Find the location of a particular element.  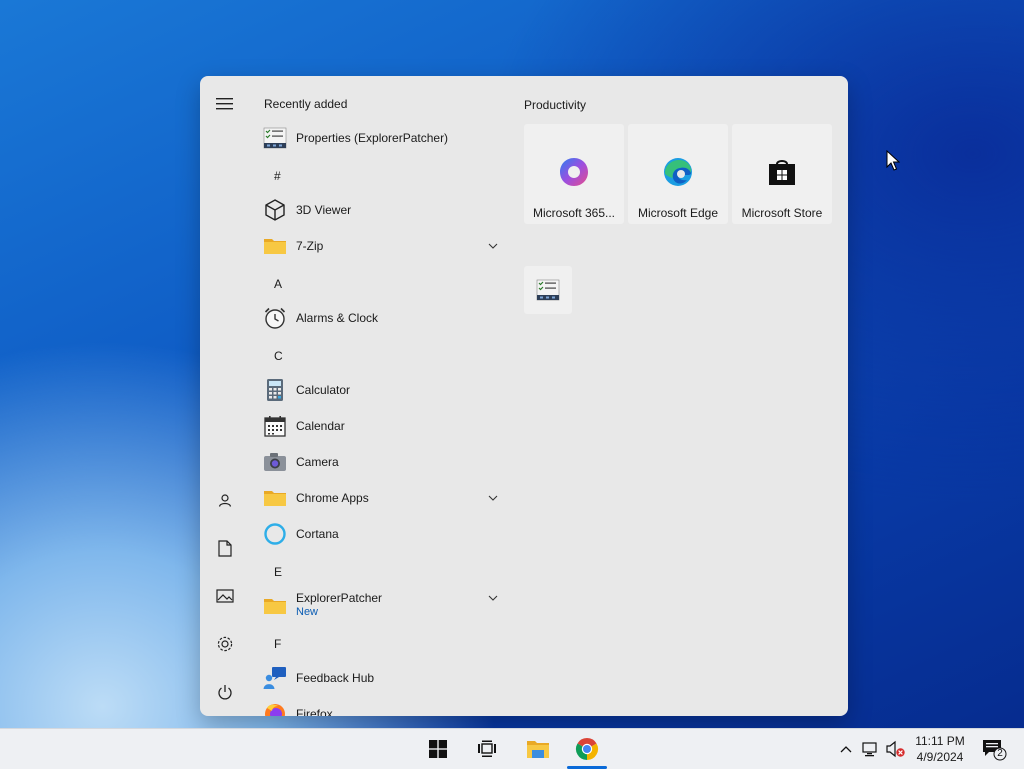

edge-icon is located at coordinates (678, 172).